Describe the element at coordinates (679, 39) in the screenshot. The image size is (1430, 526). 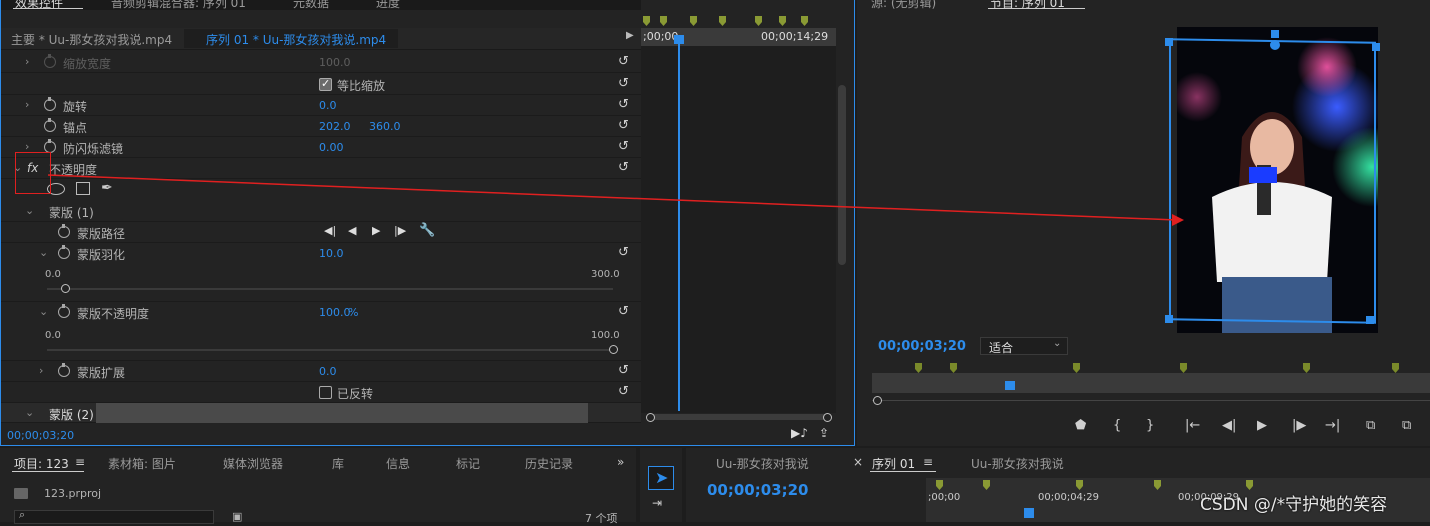
I see `playhead-handle` at that location.